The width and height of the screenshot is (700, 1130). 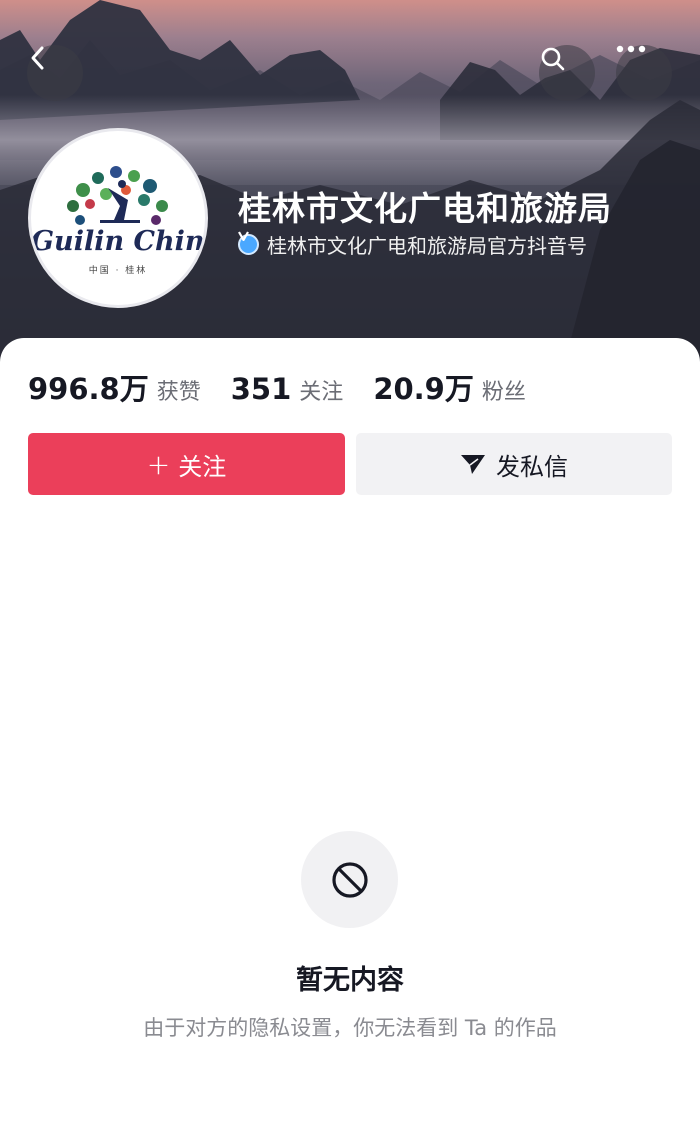 What do you see at coordinates (553, 59) in the screenshot?
I see `search-icon` at bounding box center [553, 59].